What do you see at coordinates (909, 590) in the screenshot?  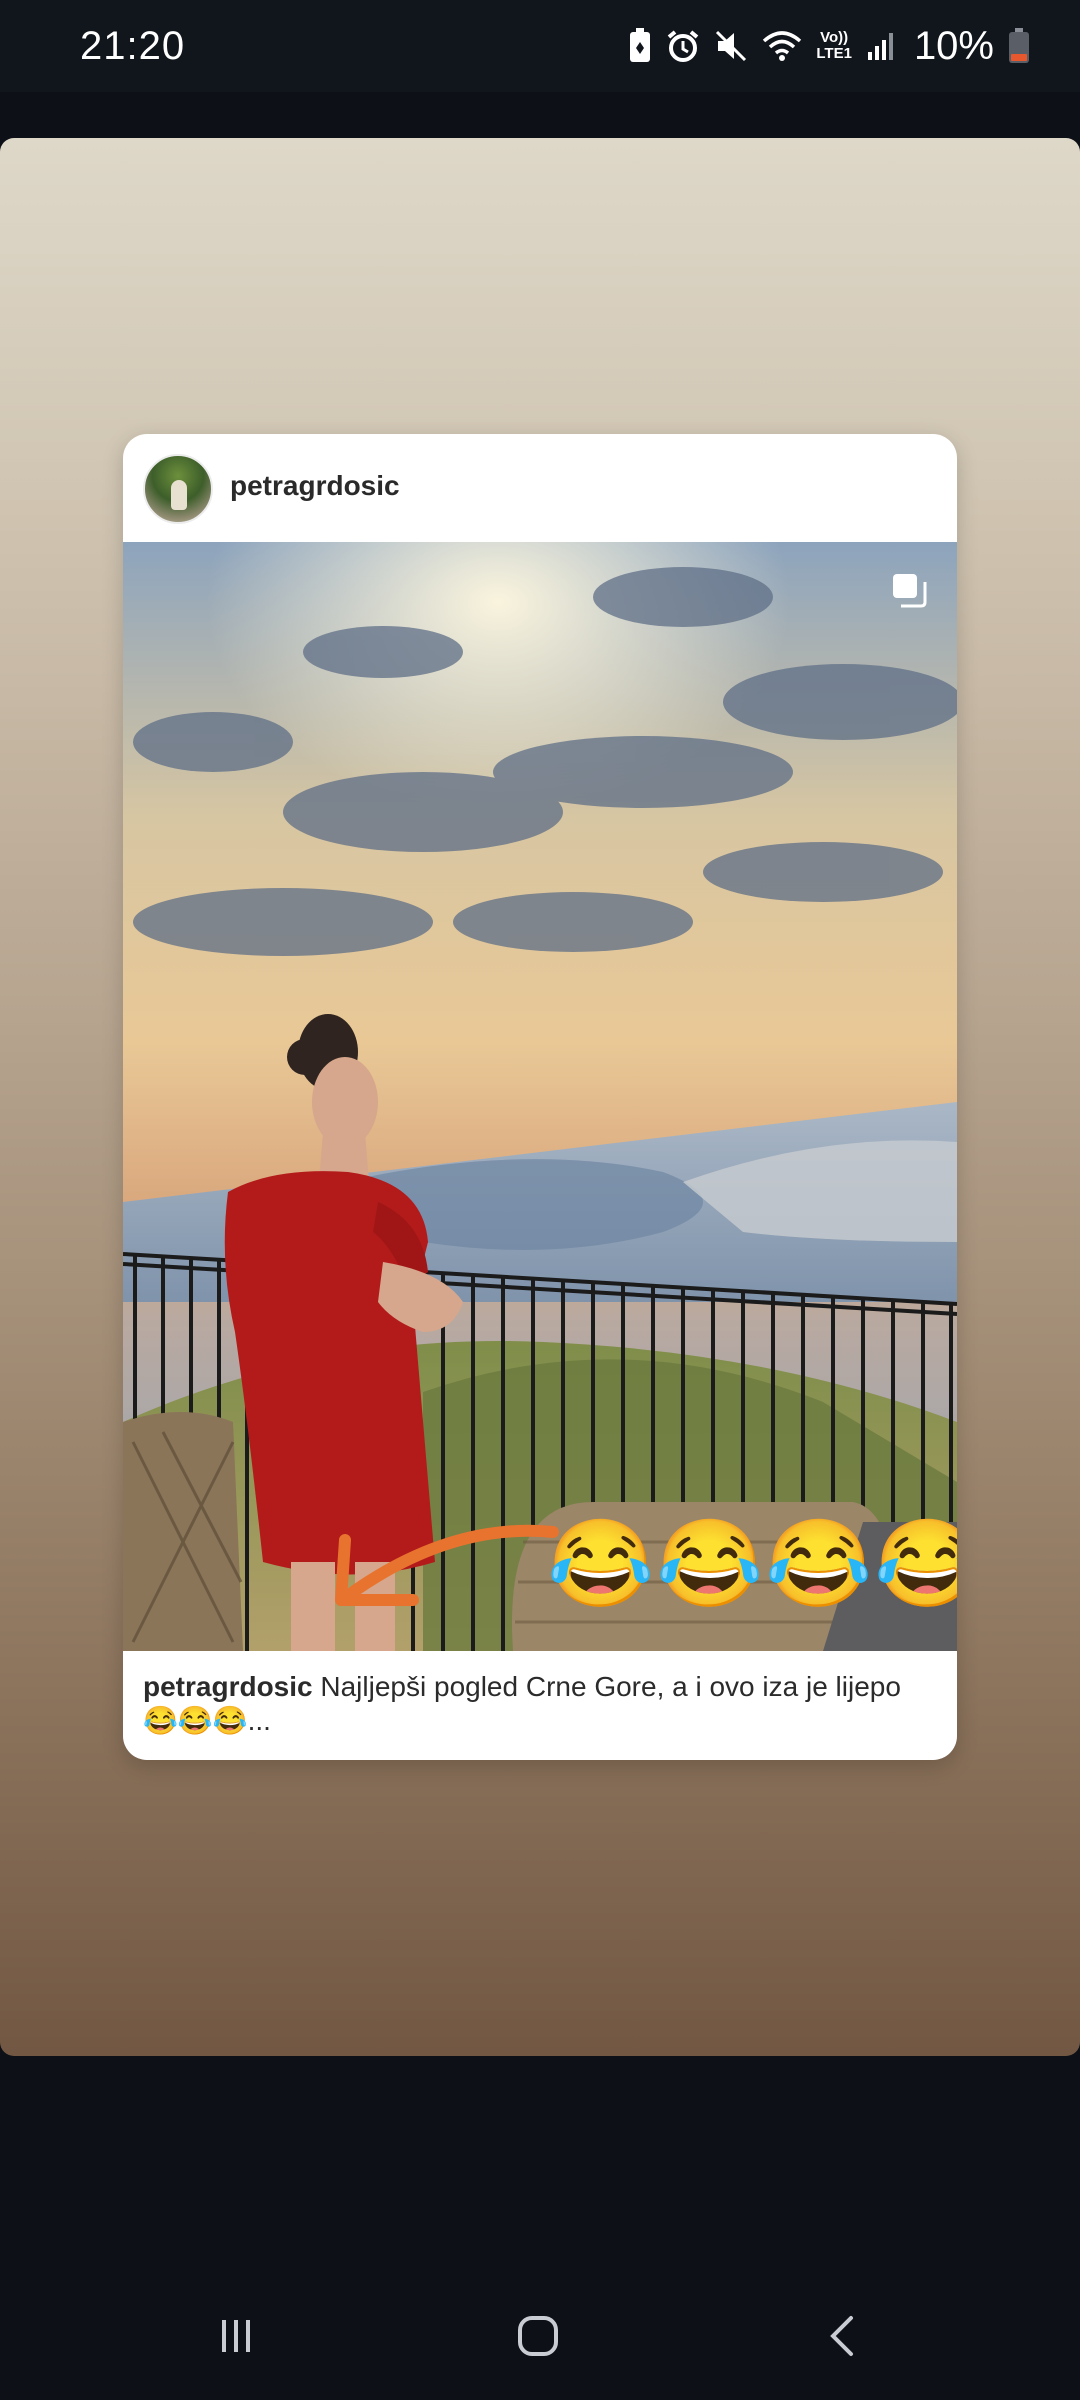 I see `multiple-photos-icon` at bounding box center [909, 590].